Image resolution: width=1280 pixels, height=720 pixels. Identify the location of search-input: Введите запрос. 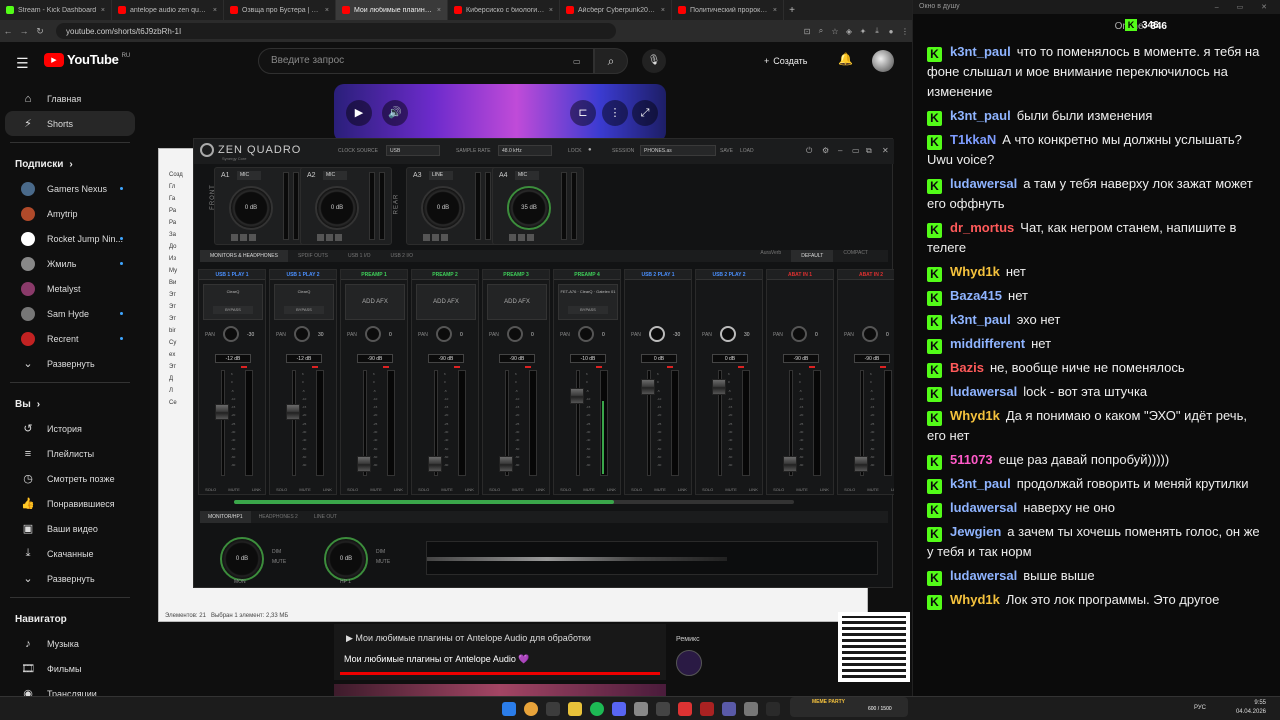
(426, 61).